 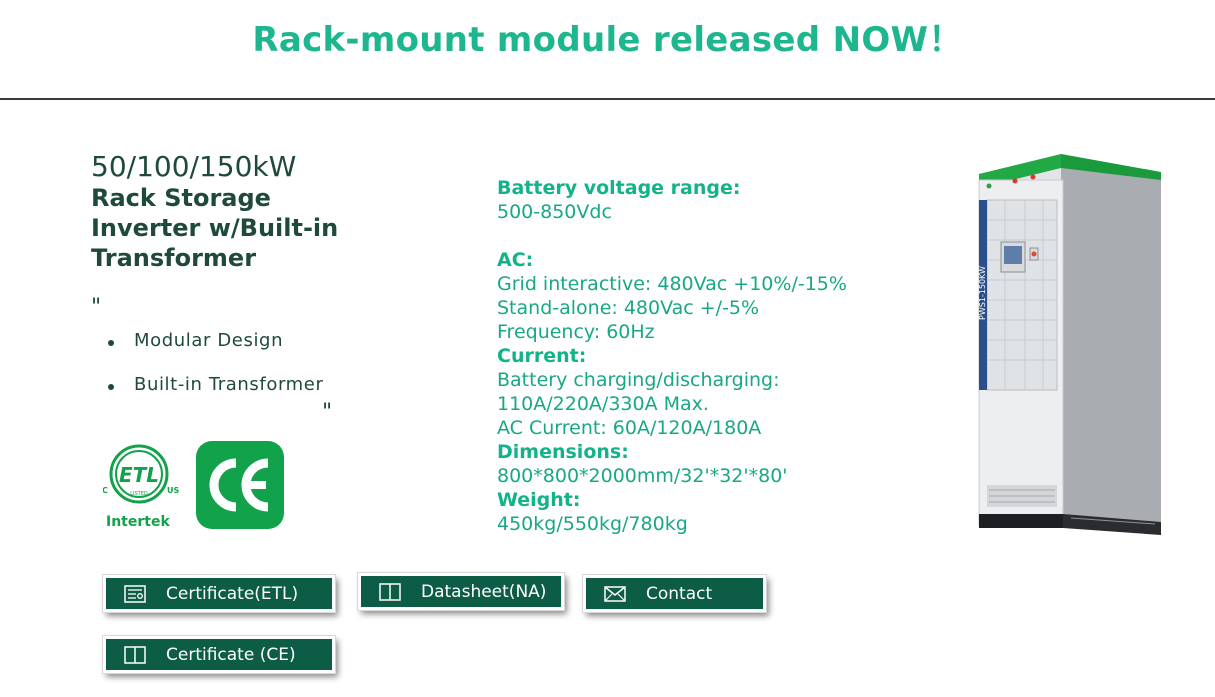 What do you see at coordinates (628, 308) in the screenshot?
I see `spec-ac-standalone: Stand-alone: 480Vac +/-5%` at bounding box center [628, 308].